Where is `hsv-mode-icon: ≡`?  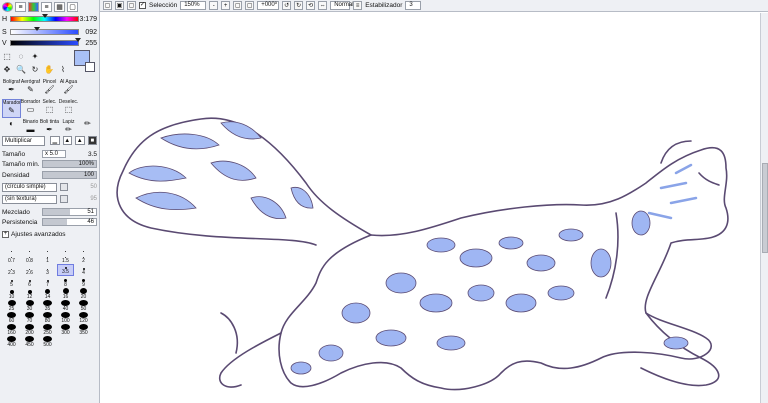 hsv-mode-icon: ≡ is located at coordinates (46, 7).